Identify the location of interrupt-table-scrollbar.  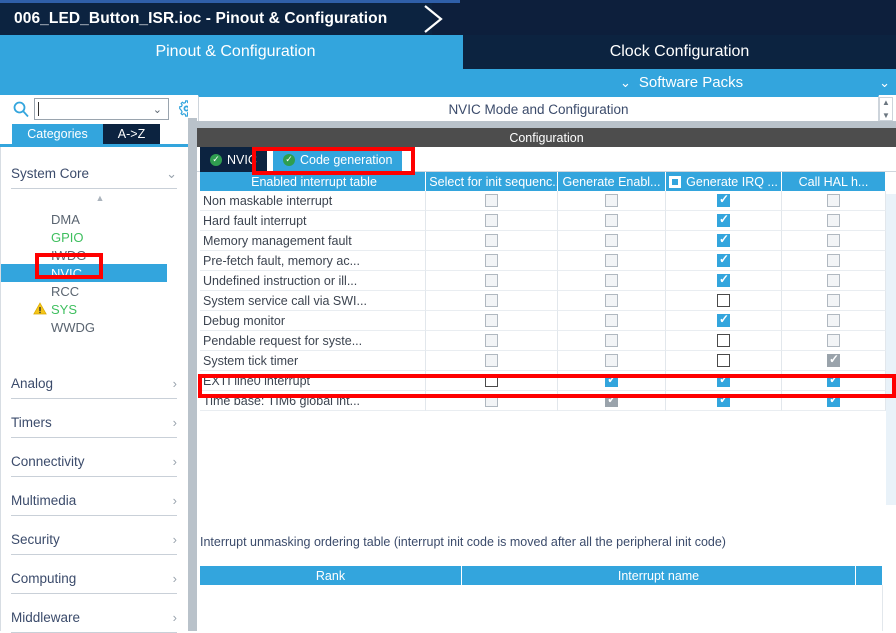
(891, 338).